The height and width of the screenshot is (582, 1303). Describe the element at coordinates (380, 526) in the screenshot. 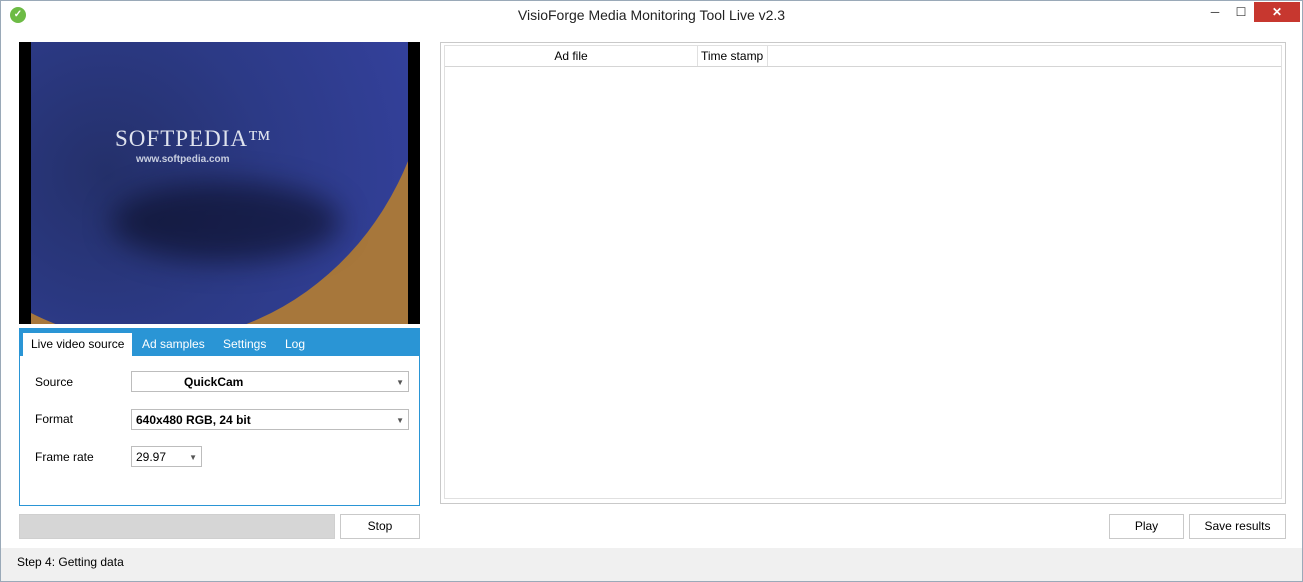

I see `stop-button: Stop` at that location.